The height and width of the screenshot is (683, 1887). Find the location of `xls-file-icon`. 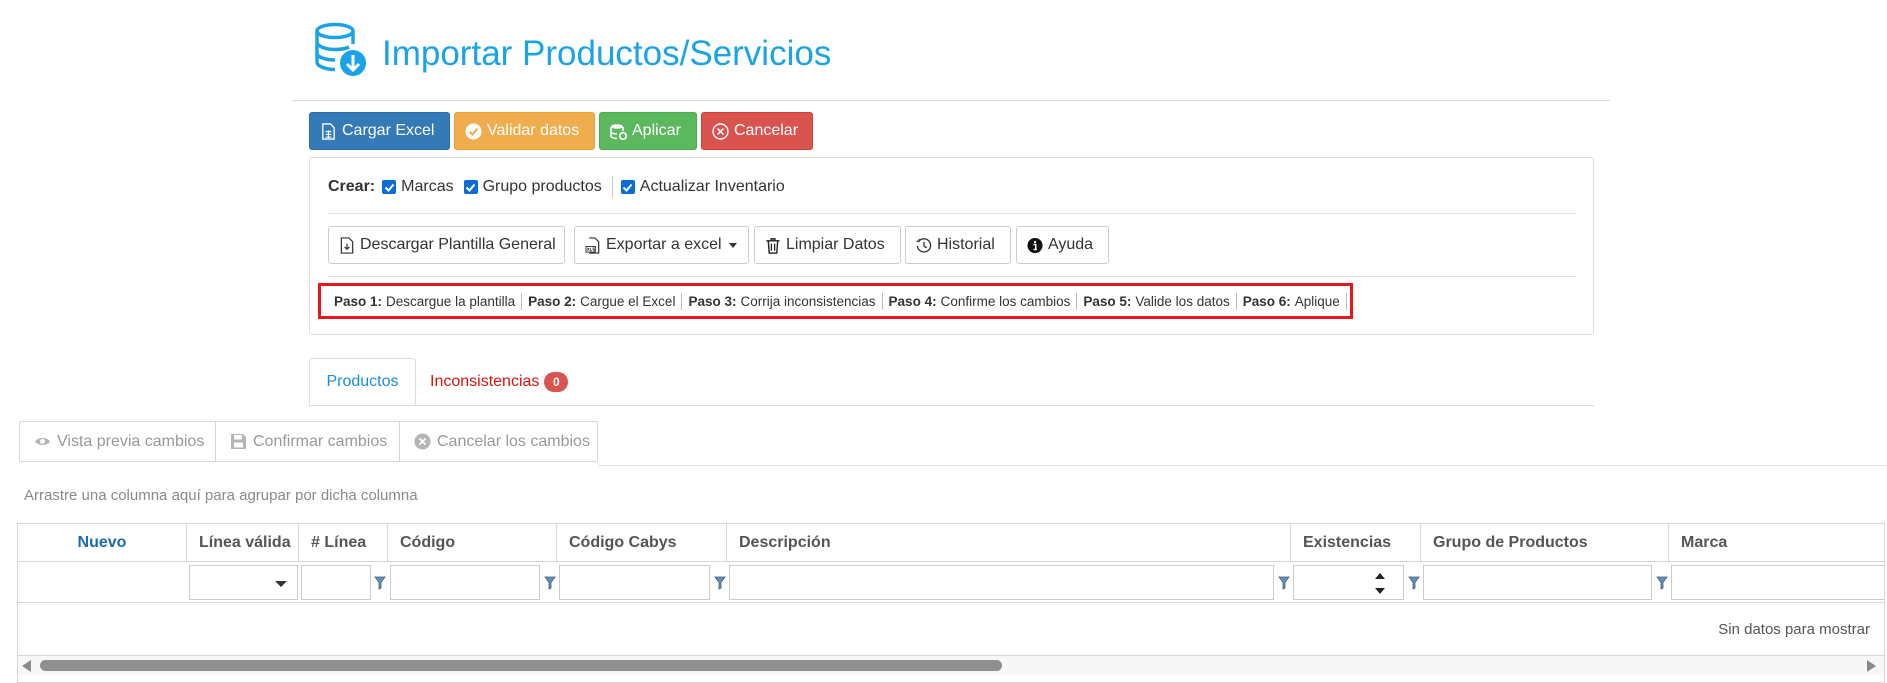

xls-file-icon is located at coordinates (592, 245).